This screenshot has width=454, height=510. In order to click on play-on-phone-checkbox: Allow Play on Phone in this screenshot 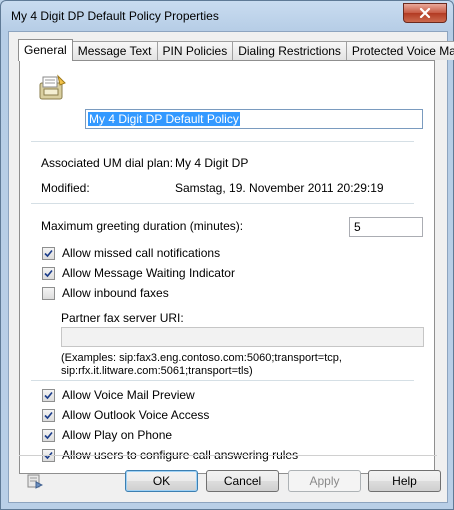, I will do `click(107, 435)`.